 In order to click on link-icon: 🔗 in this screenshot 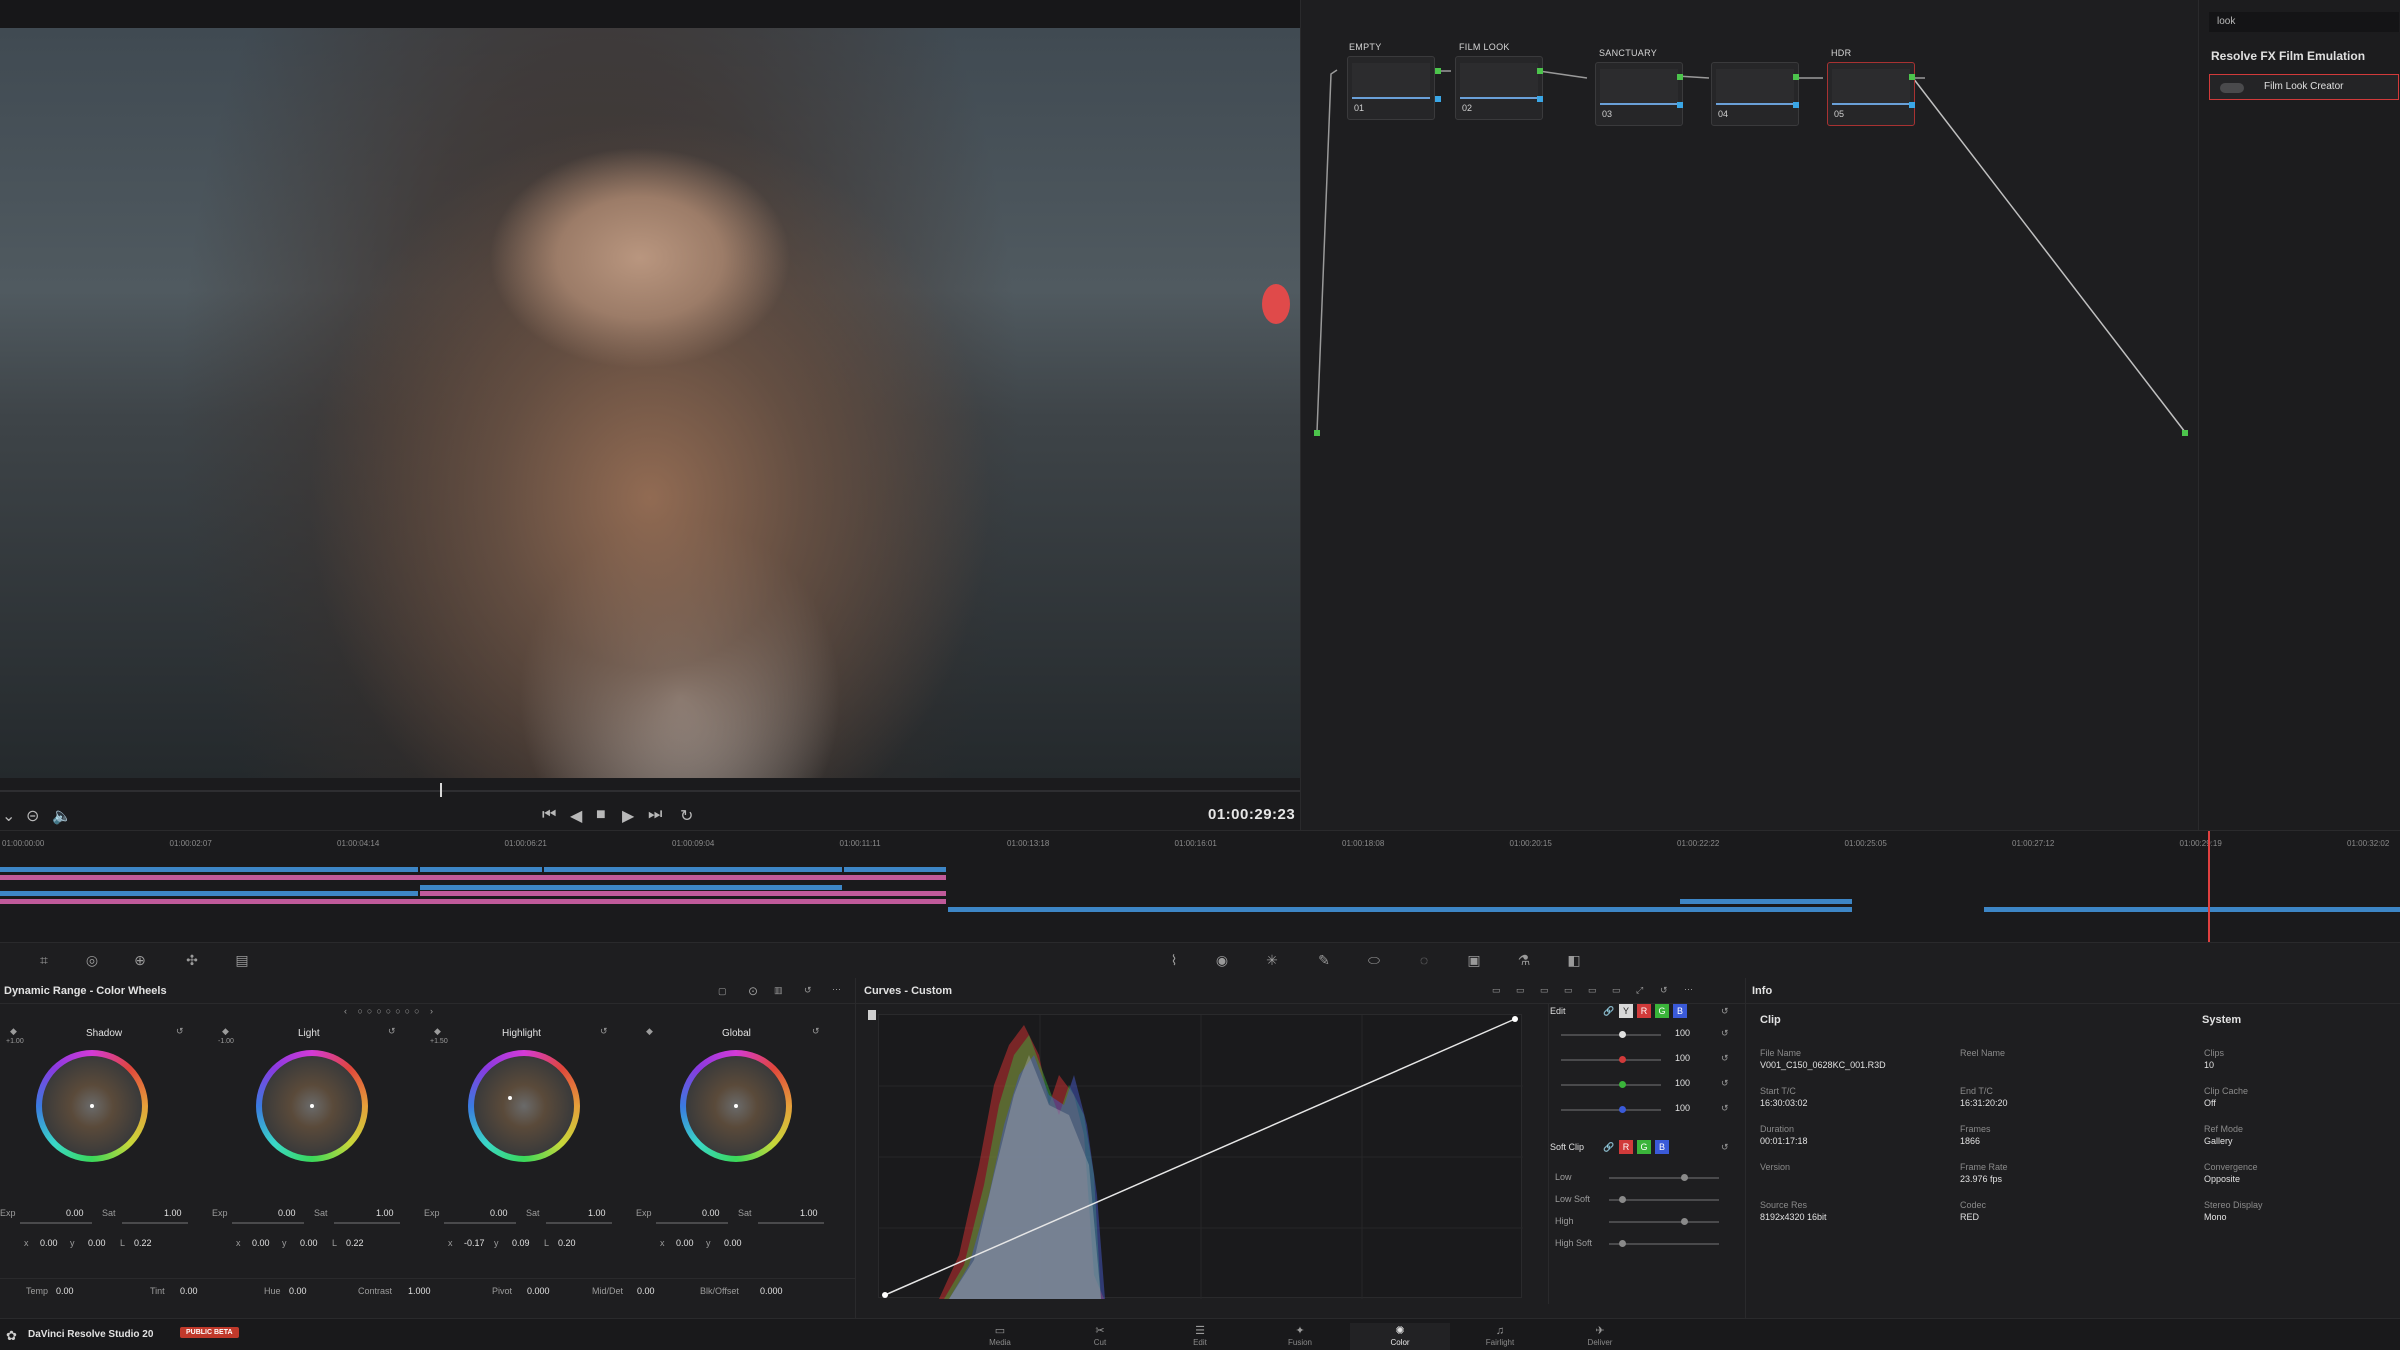, I will do `click(1608, 1011)`.